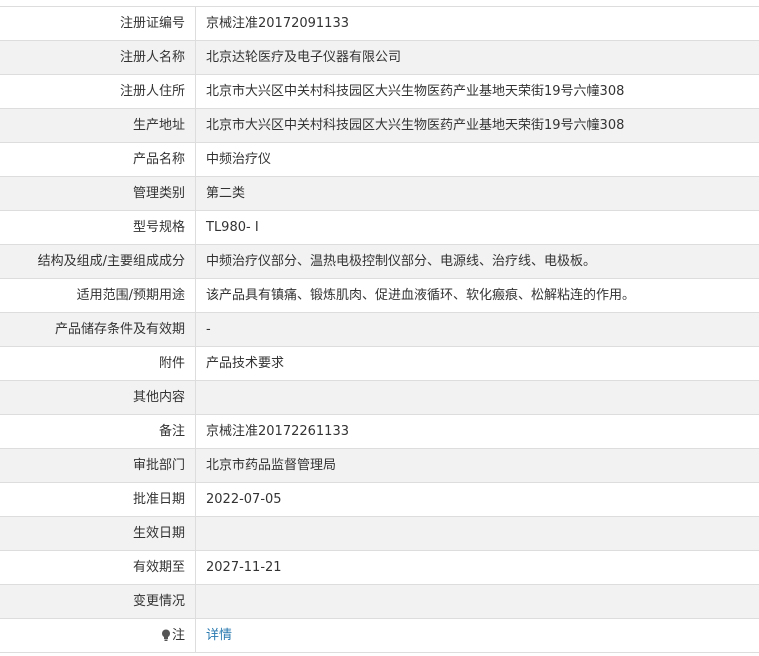 This screenshot has width=759, height=656. What do you see at coordinates (98, 329) in the screenshot?
I see `field-label: 产品储存条件及有效期` at bounding box center [98, 329].